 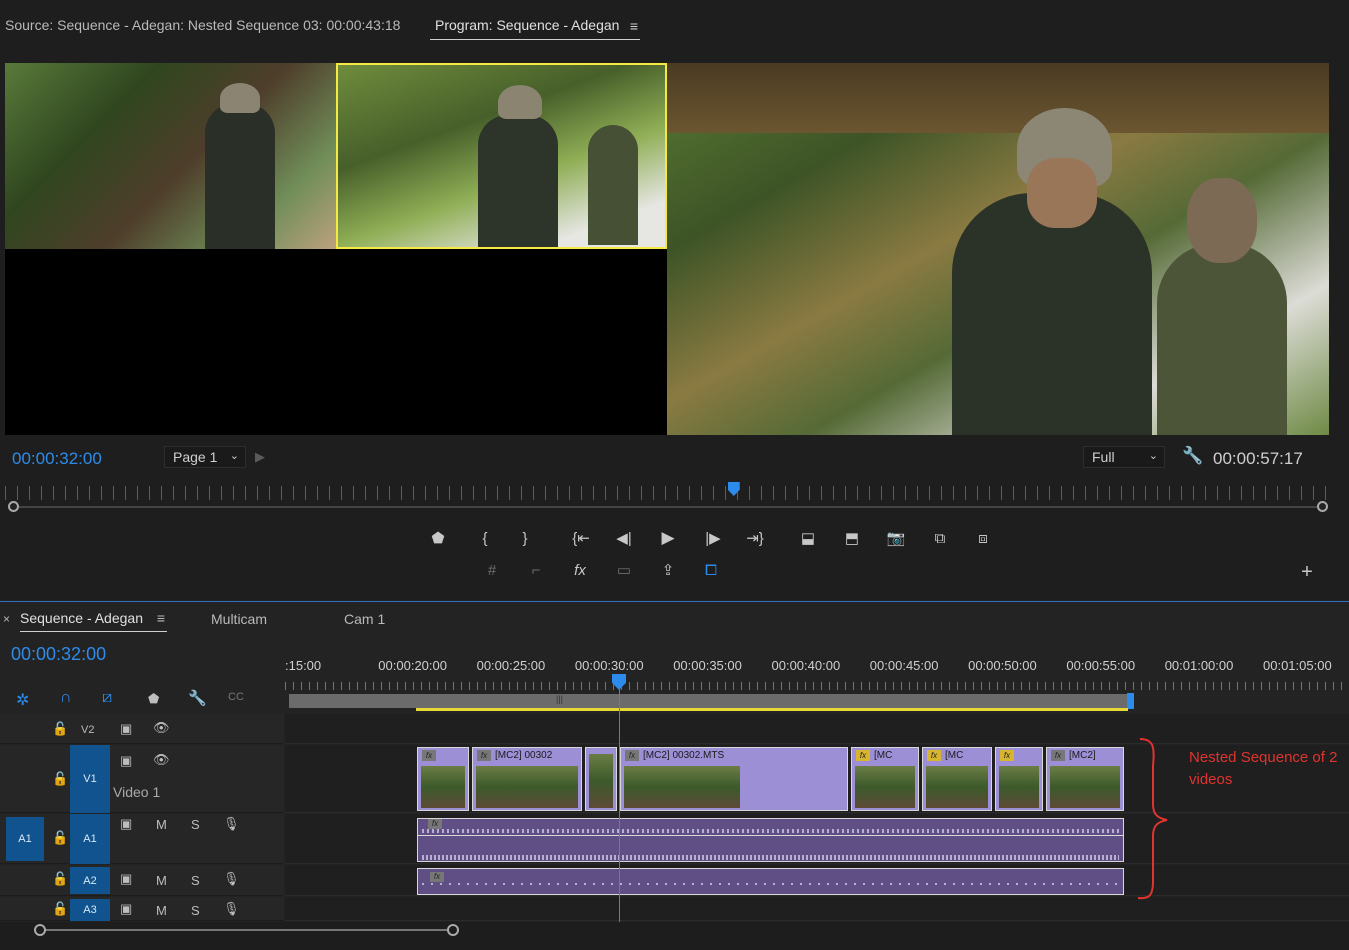 What do you see at coordinates (303, 665) in the screenshot?
I see `ruler-label: :15:00` at bounding box center [303, 665].